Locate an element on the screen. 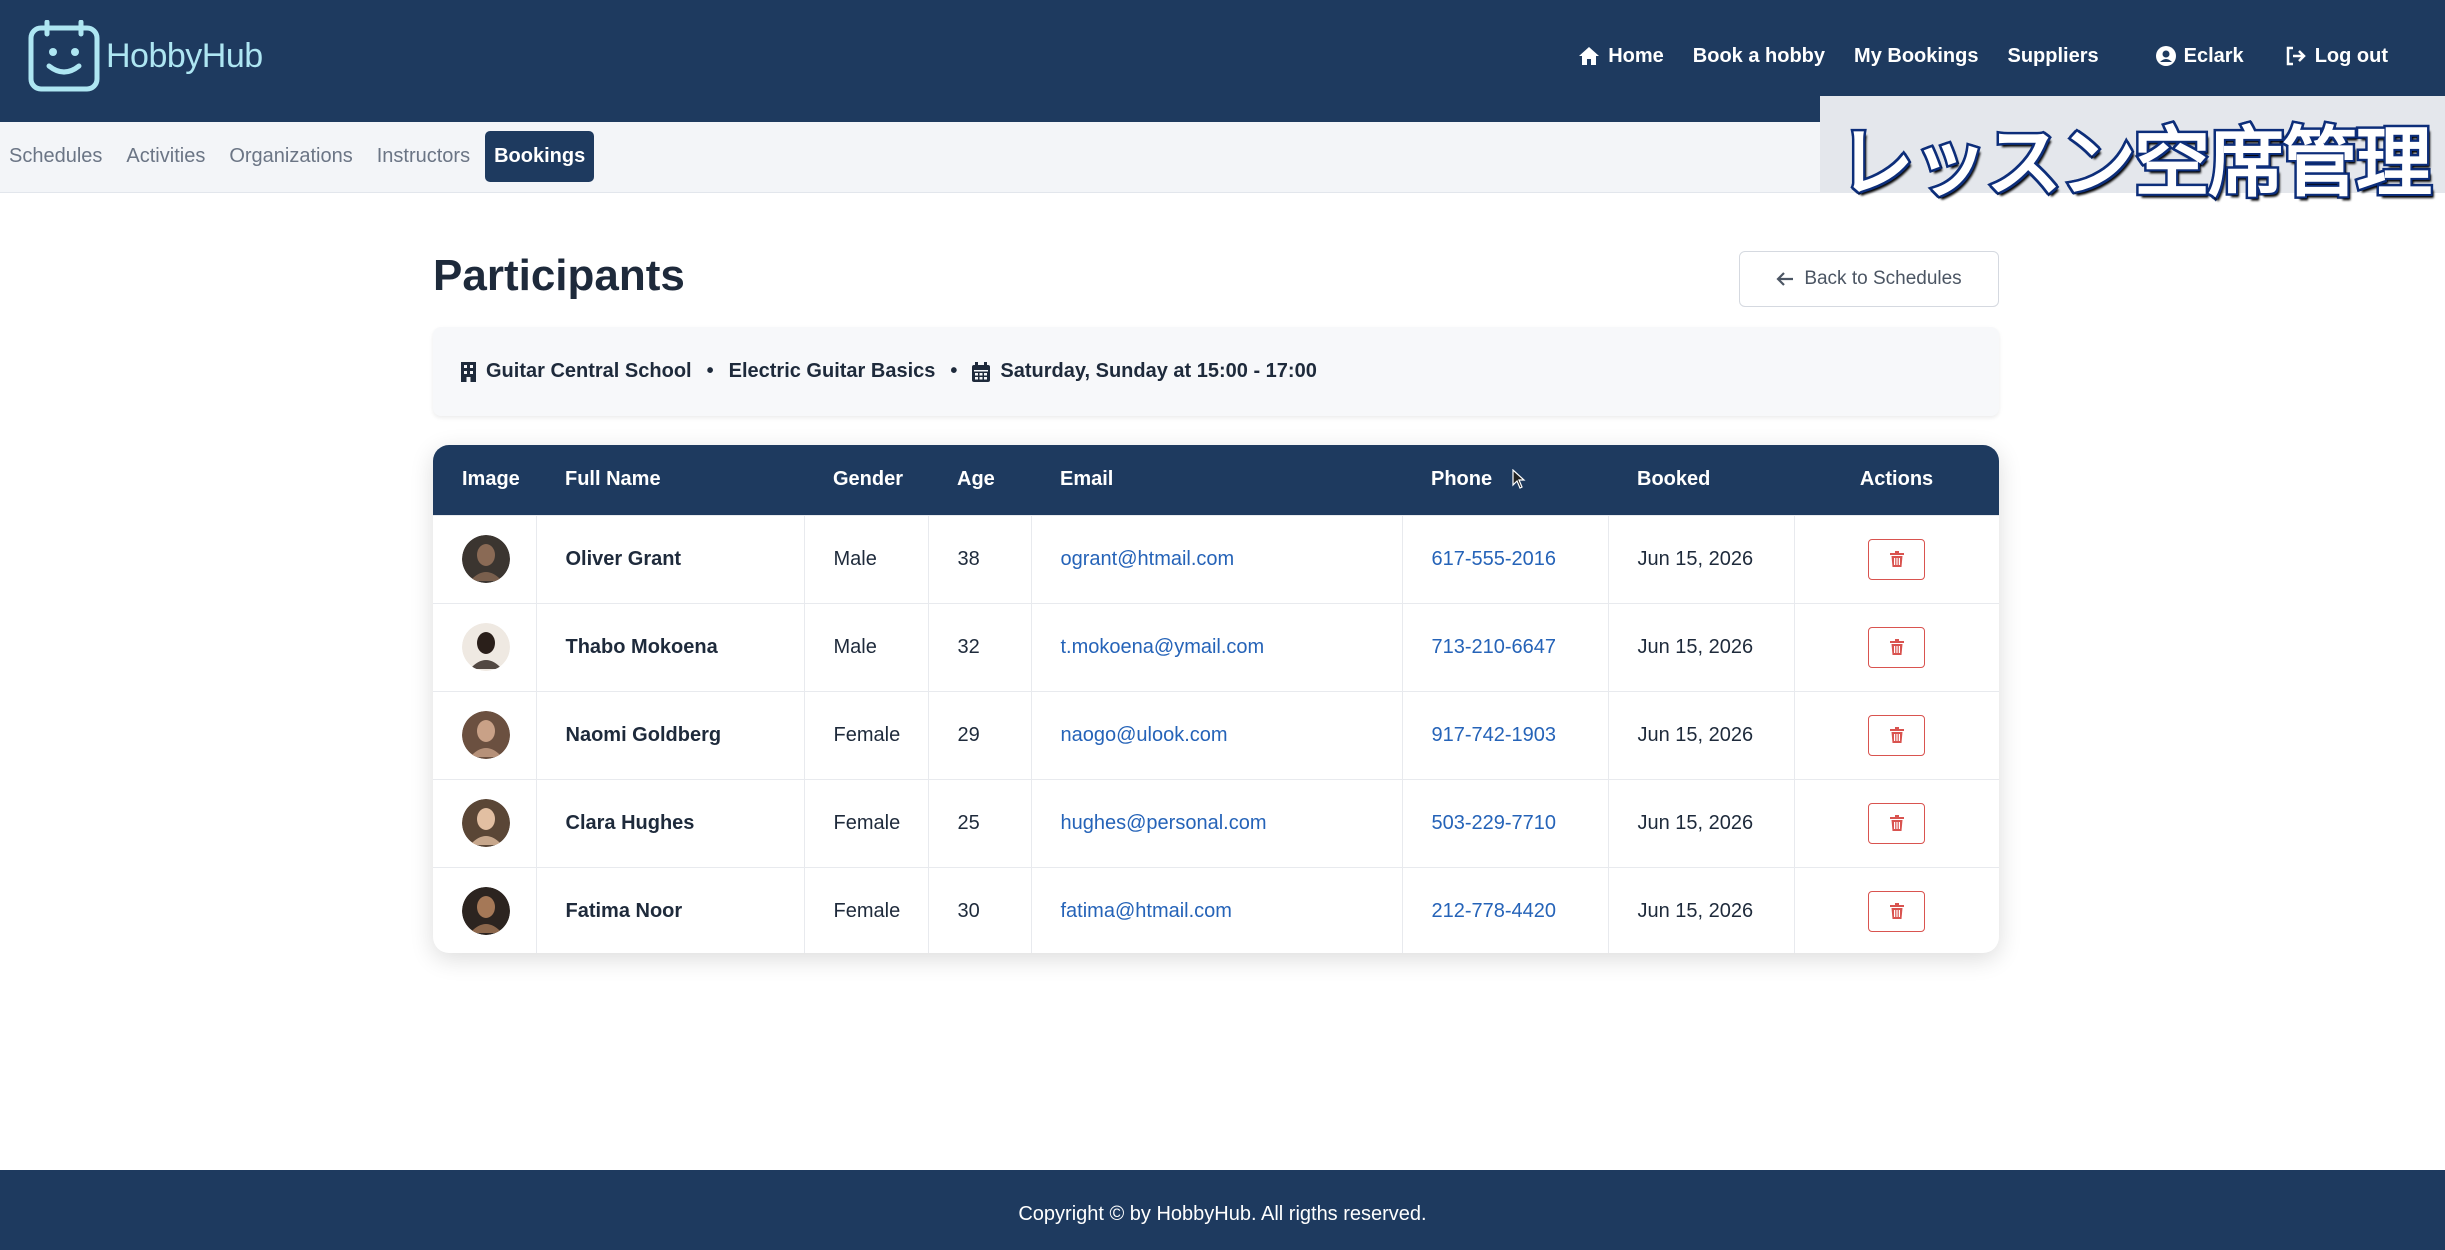 The height and width of the screenshot is (1250, 2445). participant-name: Naomi Goldberg is located at coordinates (670, 735).